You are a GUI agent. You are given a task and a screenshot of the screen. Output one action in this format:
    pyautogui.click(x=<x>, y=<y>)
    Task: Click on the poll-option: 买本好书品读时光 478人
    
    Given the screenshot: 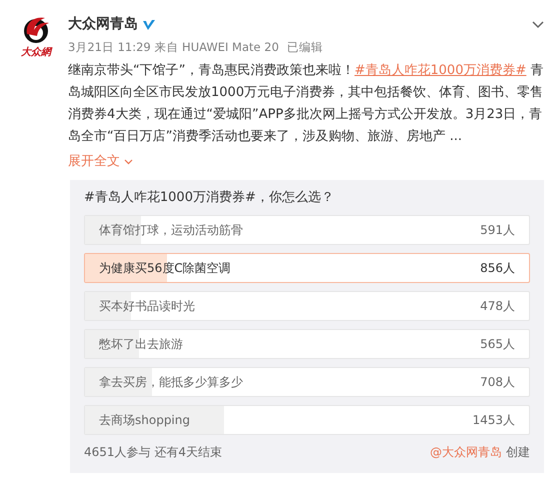 What is the action you would take?
    pyautogui.click(x=307, y=306)
    